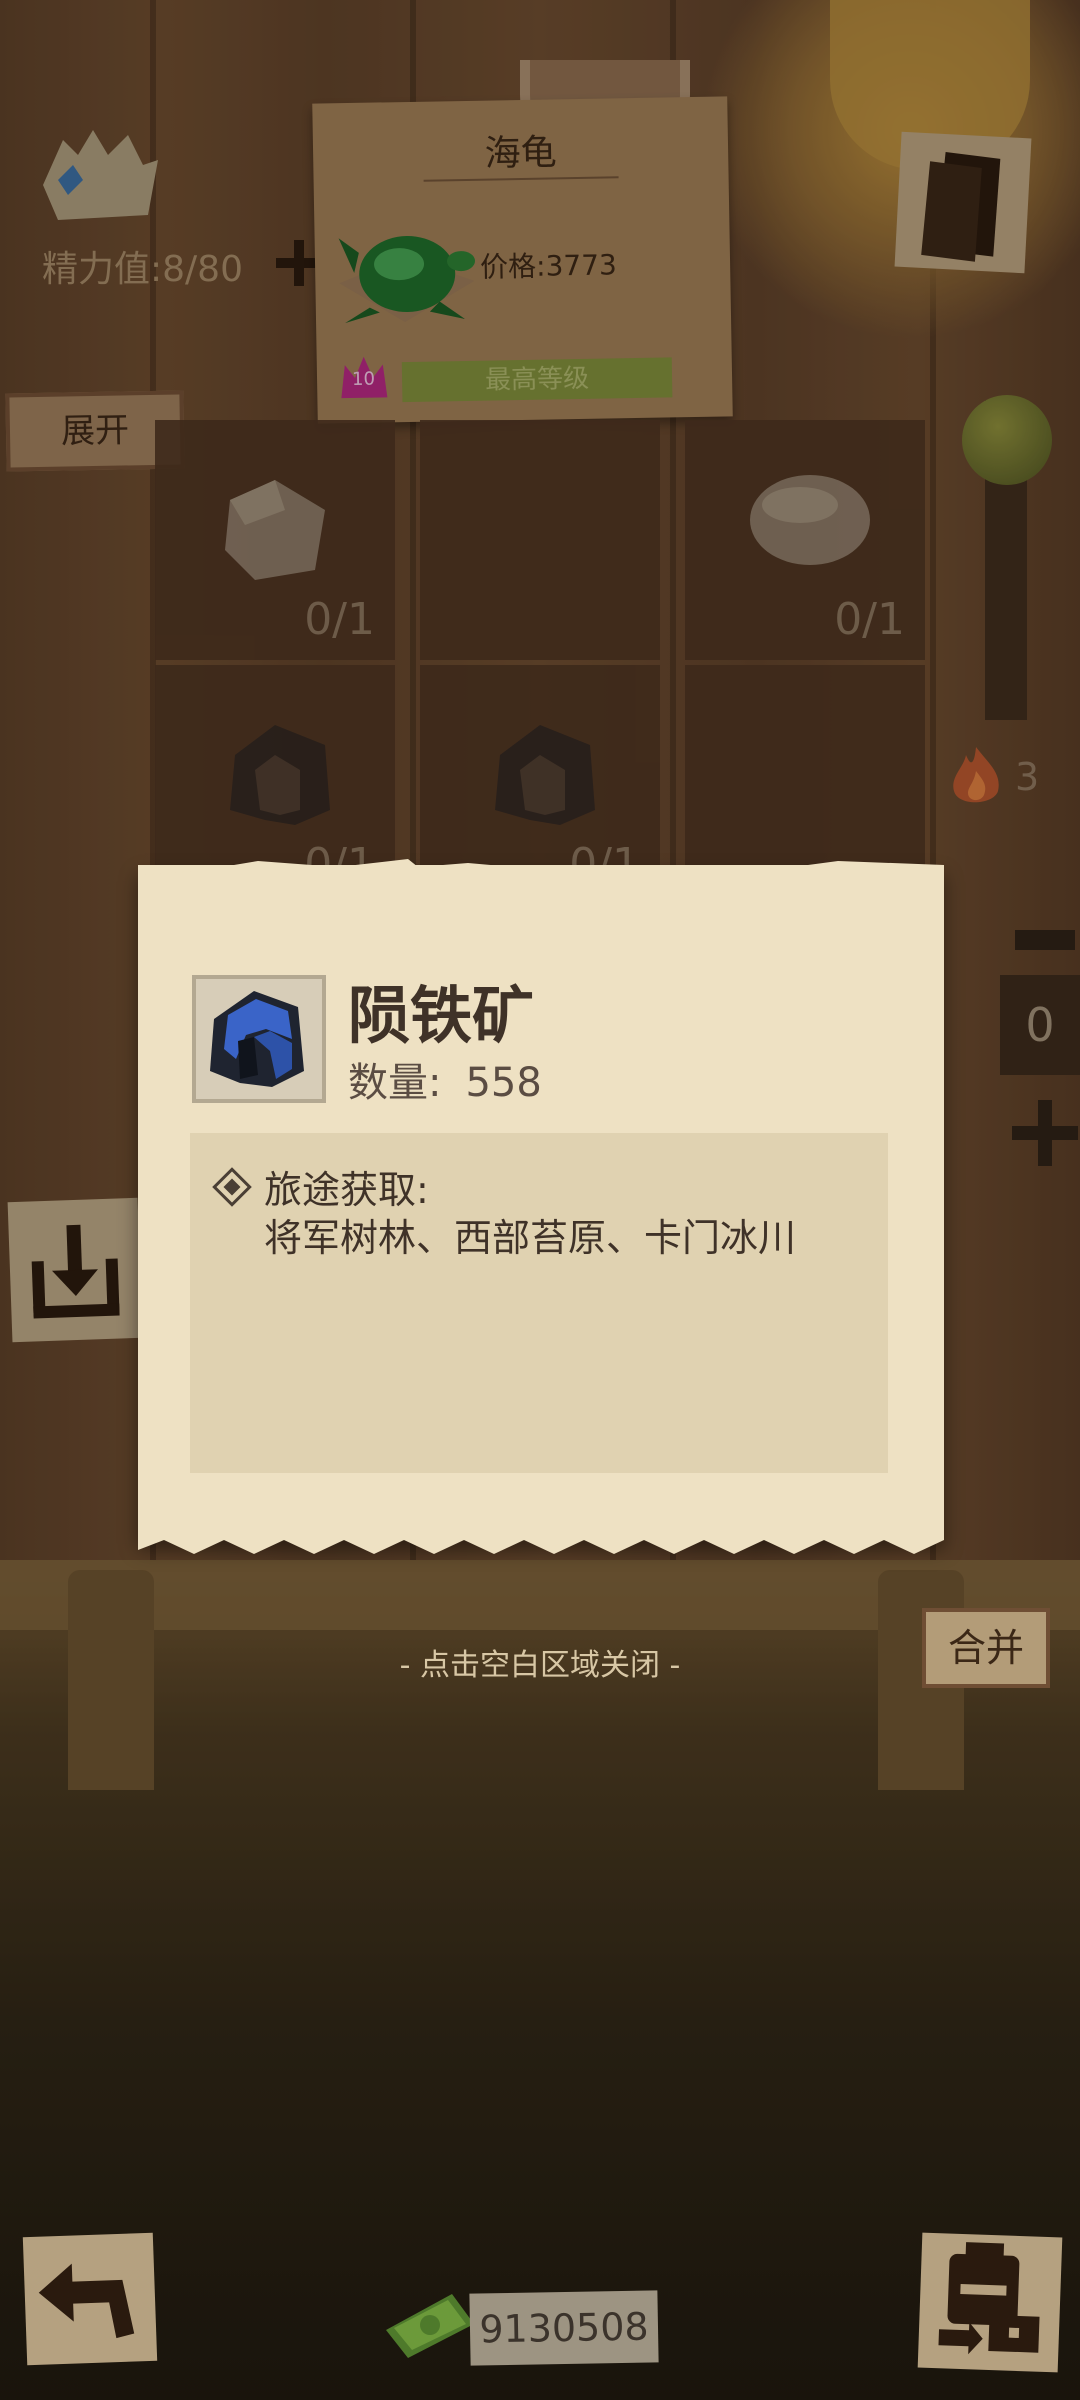 The image size is (1080, 2400). I want to click on item-icon-frame, so click(259, 1039).